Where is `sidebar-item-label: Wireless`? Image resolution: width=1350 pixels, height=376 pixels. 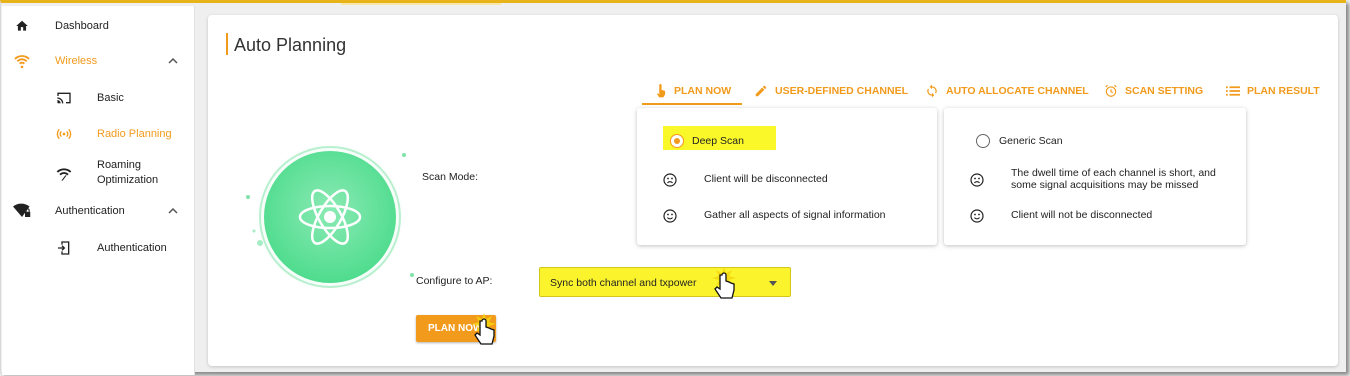
sidebar-item-label: Wireless is located at coordinates (76, 61).